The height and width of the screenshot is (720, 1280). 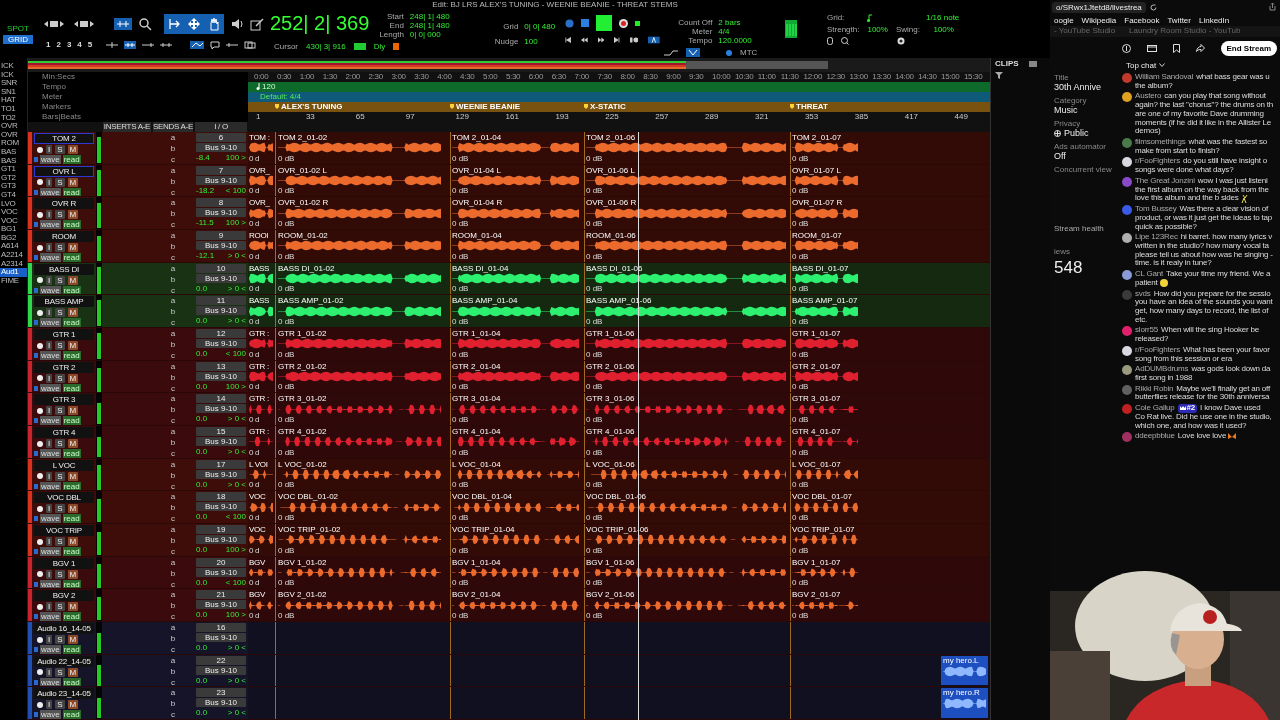 What do you see at coordinates (18, 39) in the screenshot?
I see `edit-mode-button: GRID` at bounding box center [18, 39].